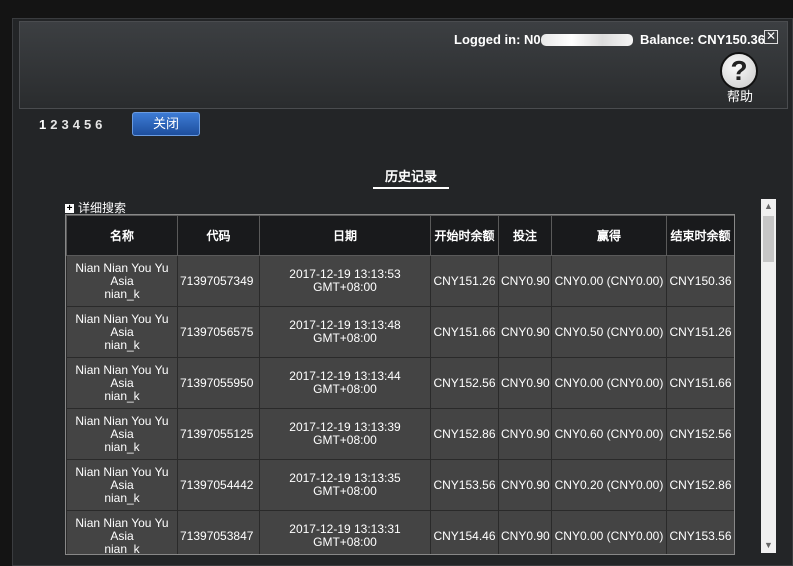 The width and height of the screenshot is (793, 566). What do you see at coordinates (64, 124) in the screenshot?
I see `page-link-3: 3` at bounding box center [64, 124].